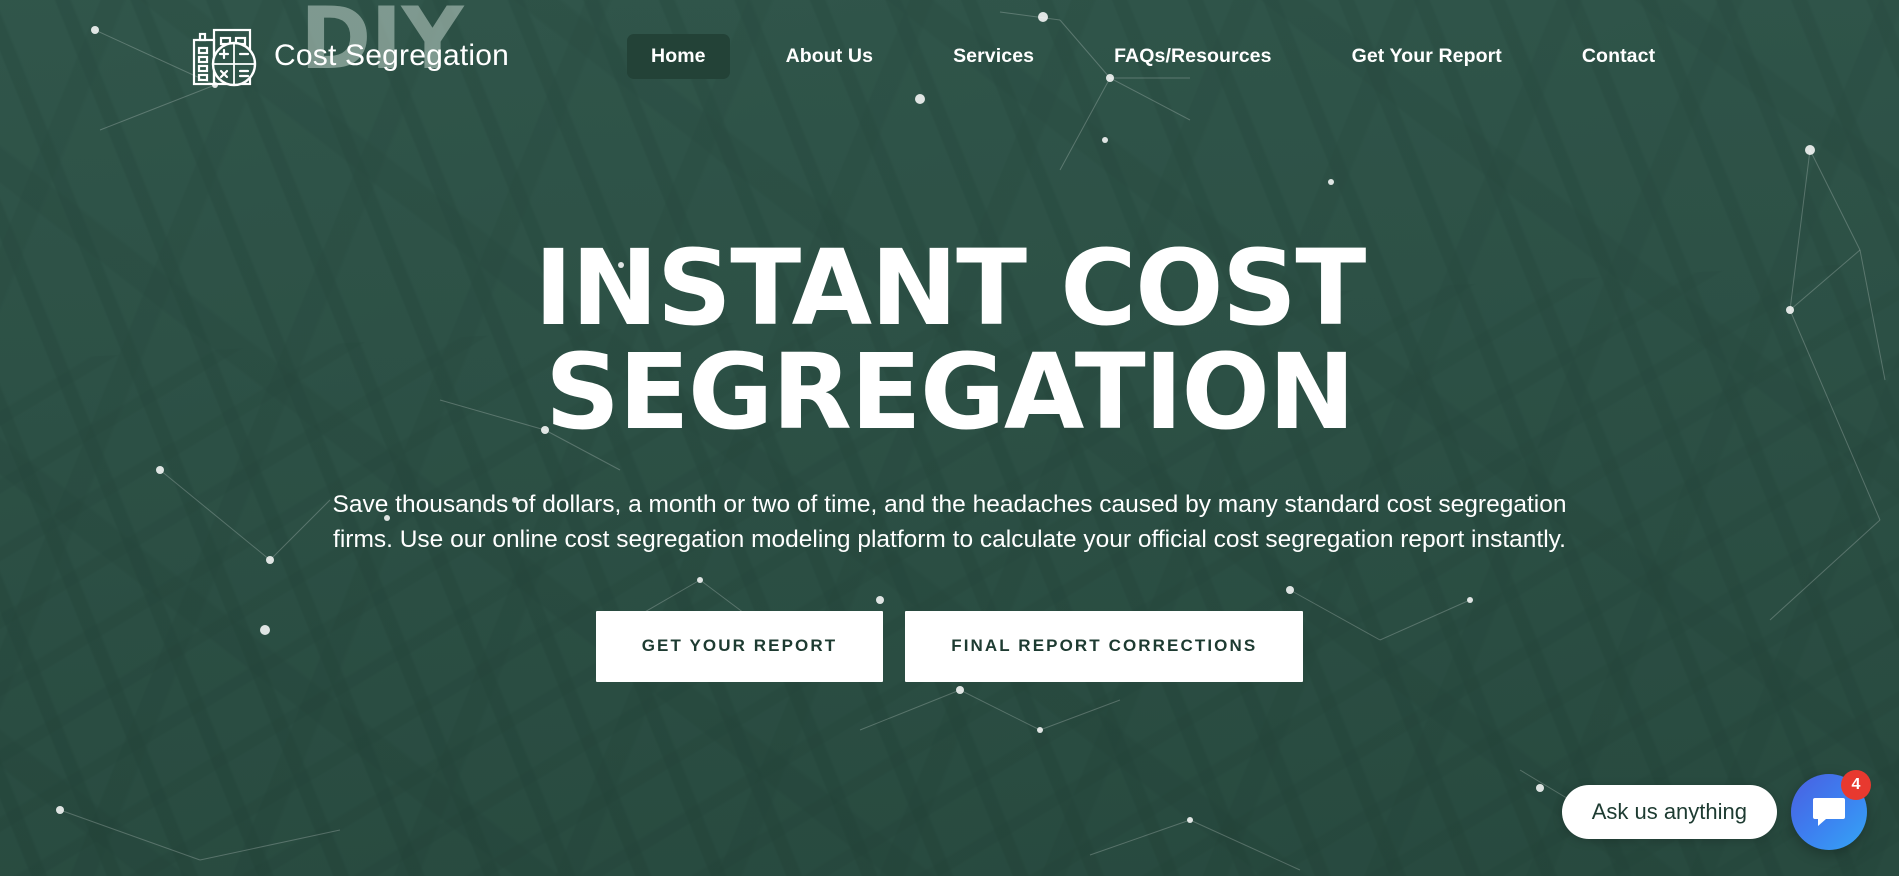 This screenshot has height=876, width=1899. I want to click on building-calculator-icon, so click(224, 57).